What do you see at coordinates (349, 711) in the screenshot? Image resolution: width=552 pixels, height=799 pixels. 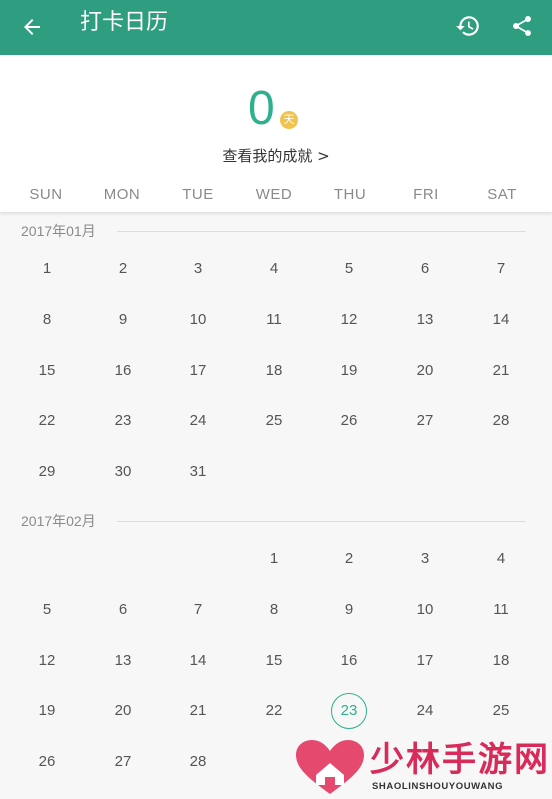 I see `calendar-day-today: 23` at bounding box center [349, 711].